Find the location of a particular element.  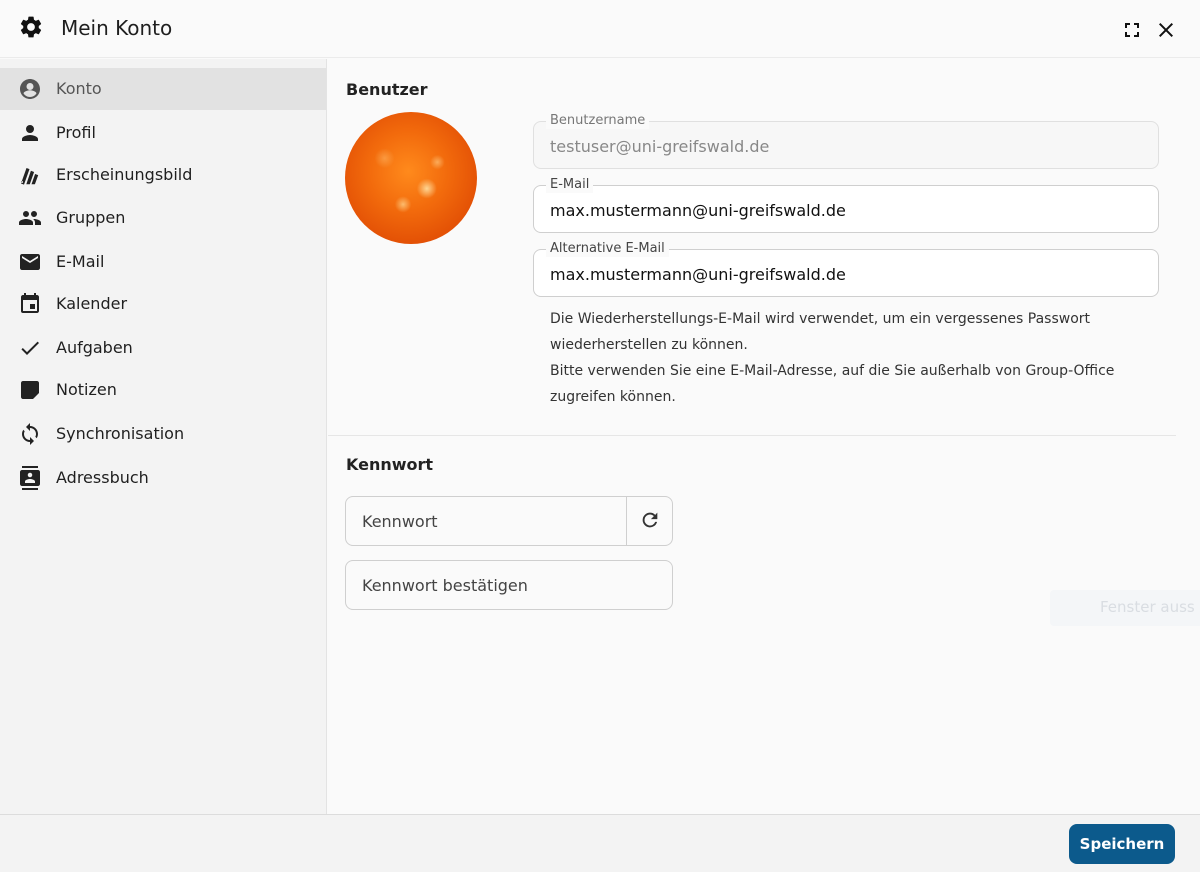

section-title-benutzer: Benutzer is located at coordinates (387, 89).